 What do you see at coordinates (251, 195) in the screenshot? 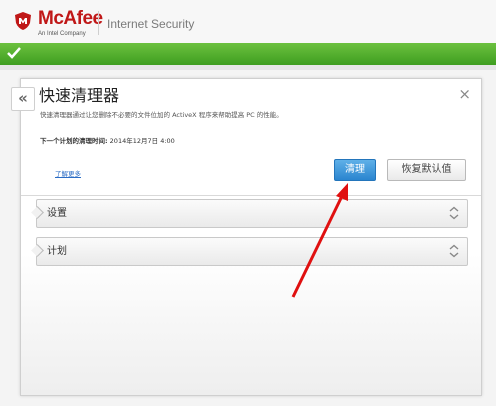
I see `section-divider` at bounding box center [251, 195].